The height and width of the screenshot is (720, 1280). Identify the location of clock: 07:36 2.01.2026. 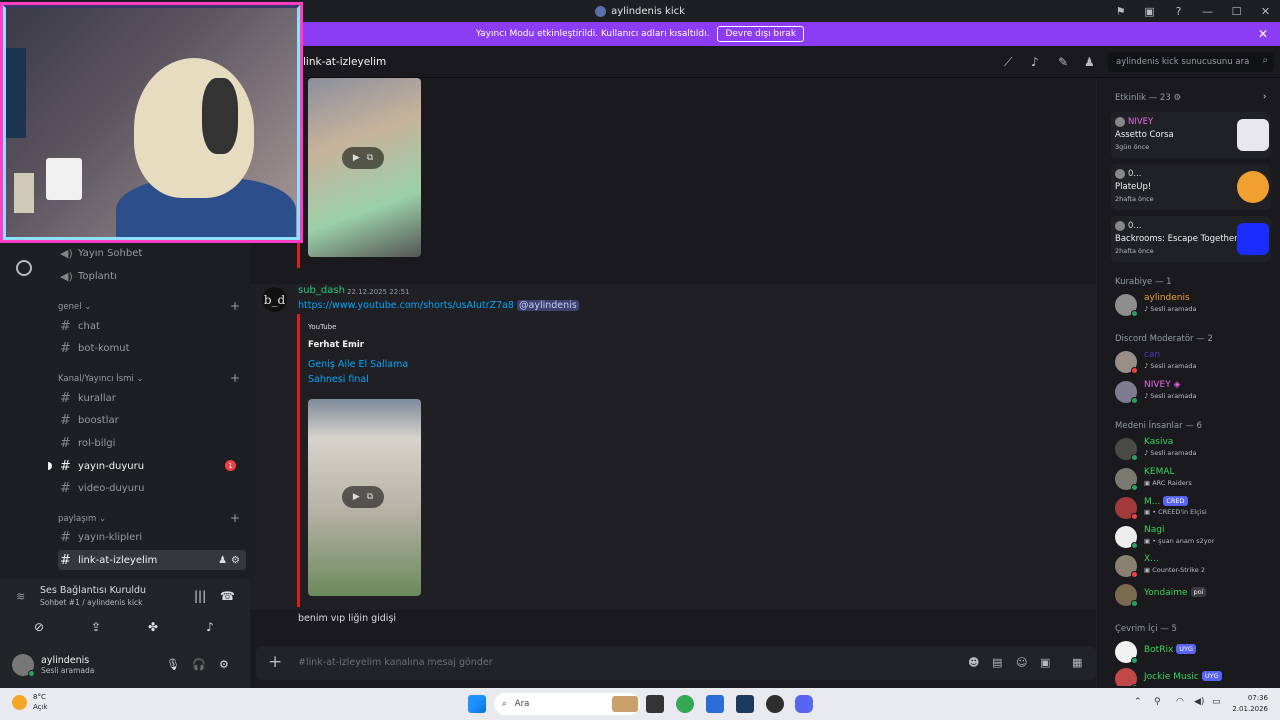
(1250, 704).